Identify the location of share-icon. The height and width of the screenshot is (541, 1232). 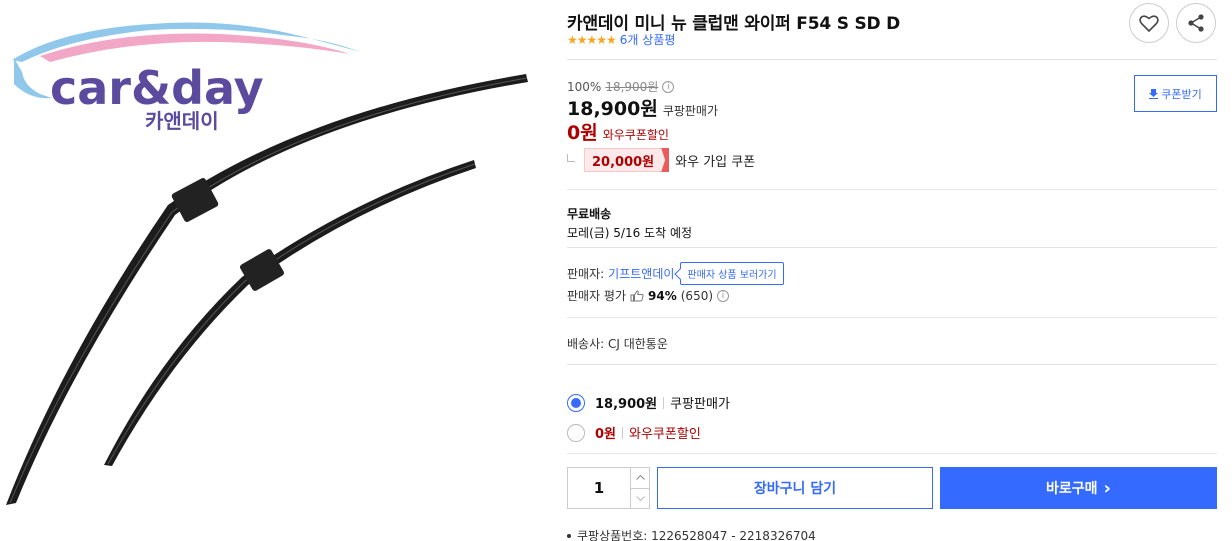
(1196, 23).